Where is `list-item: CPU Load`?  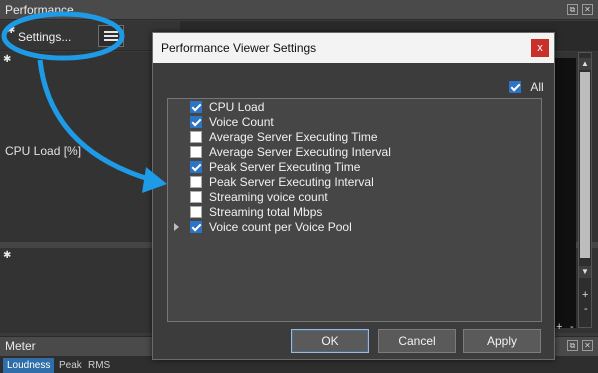 list-item: CPU Load is located at coordinates (354, 107).